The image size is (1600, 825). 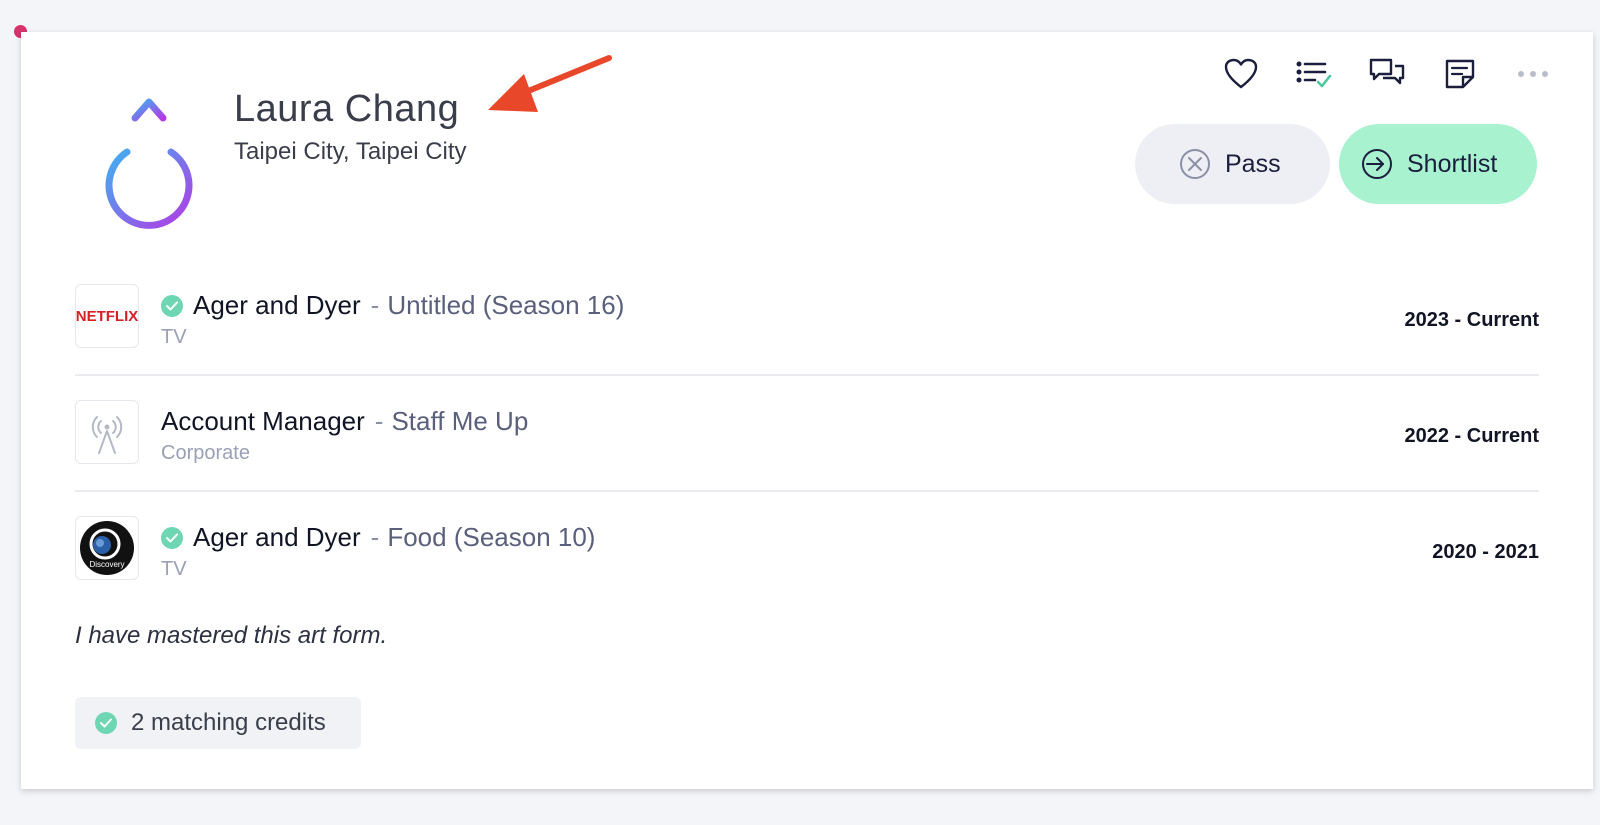 What do you see at coordinates (106, 564) in the screenshot?
I see `svg-text: Discovery` at bounding box center [106, 564].